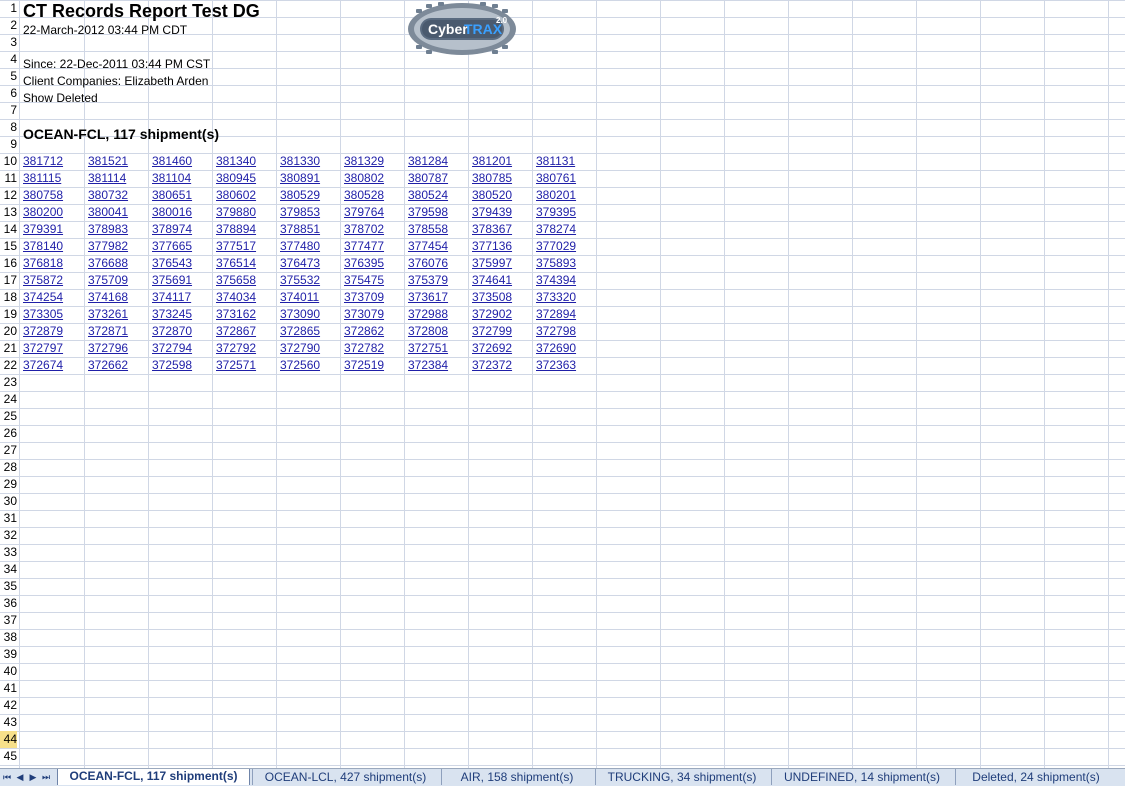  What do you see at coordinates (170, 246) in the screenshot?
I see `shipment-link: 377665` at bounding box center [170, 246].